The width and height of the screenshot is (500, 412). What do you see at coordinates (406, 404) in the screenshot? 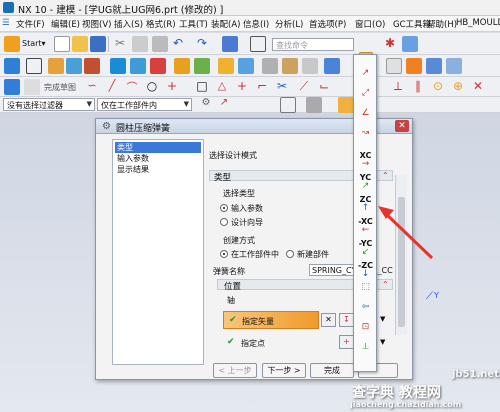
I see `watermark-url: jiaocheng.chazidian.com` at bounding box center [406, 404].